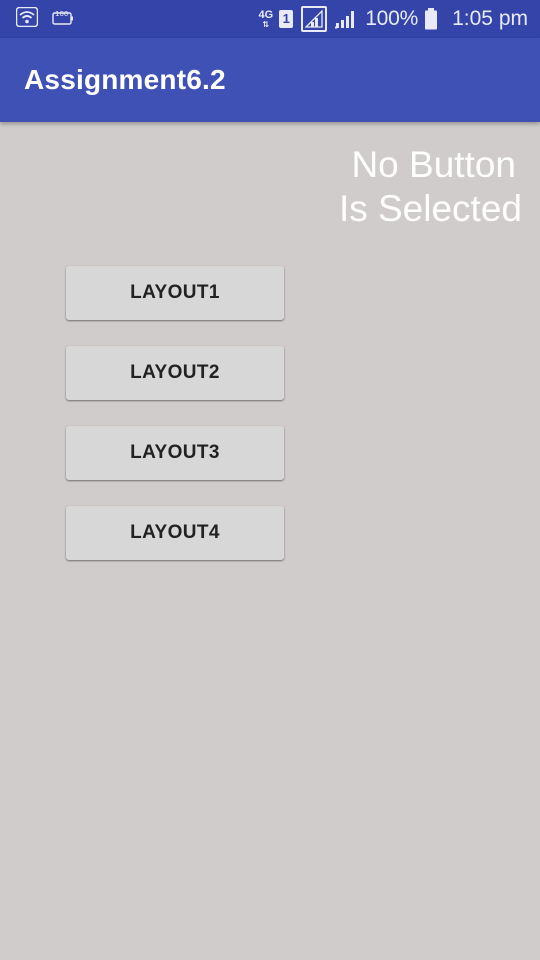 This screenshot has height=960, width=540. Describe the element at coordinates (61, 14) in the screenshot. I see `svg-text: 100` at that location.